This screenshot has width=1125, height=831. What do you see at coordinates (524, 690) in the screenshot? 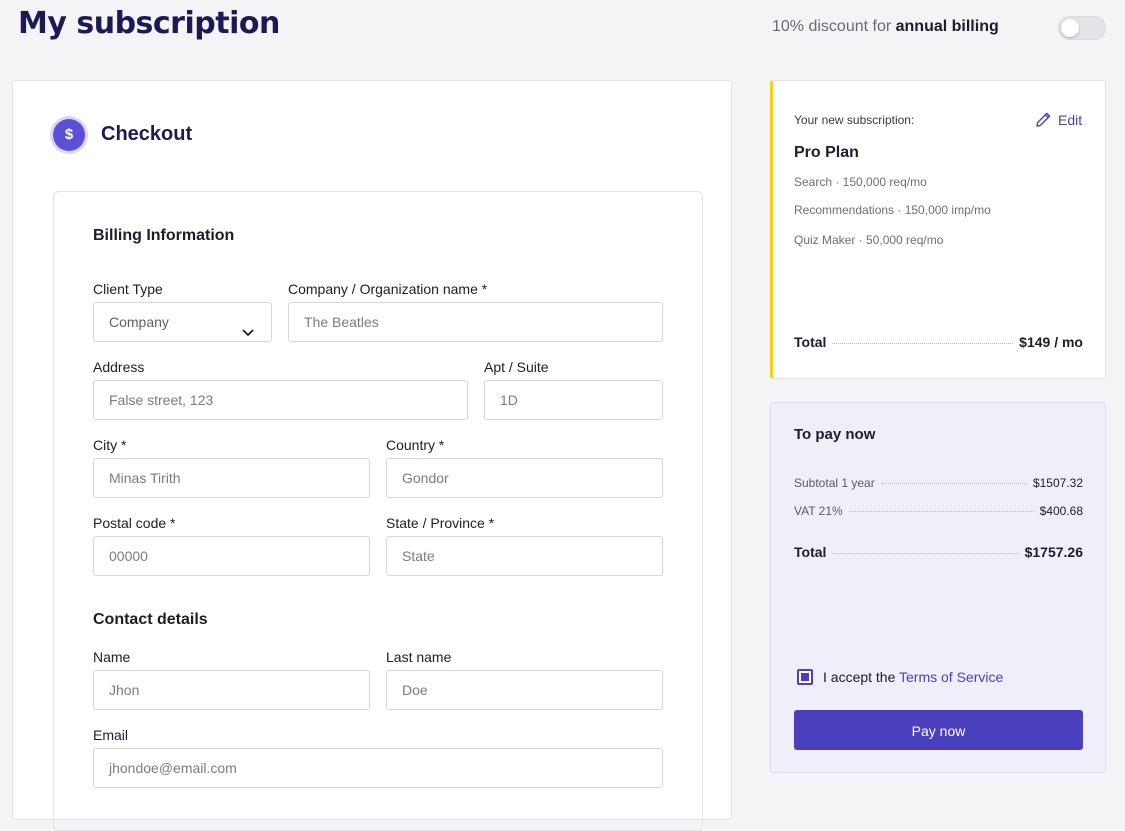
I see `last-name-input: Doe` at bounding box center [524, 690].